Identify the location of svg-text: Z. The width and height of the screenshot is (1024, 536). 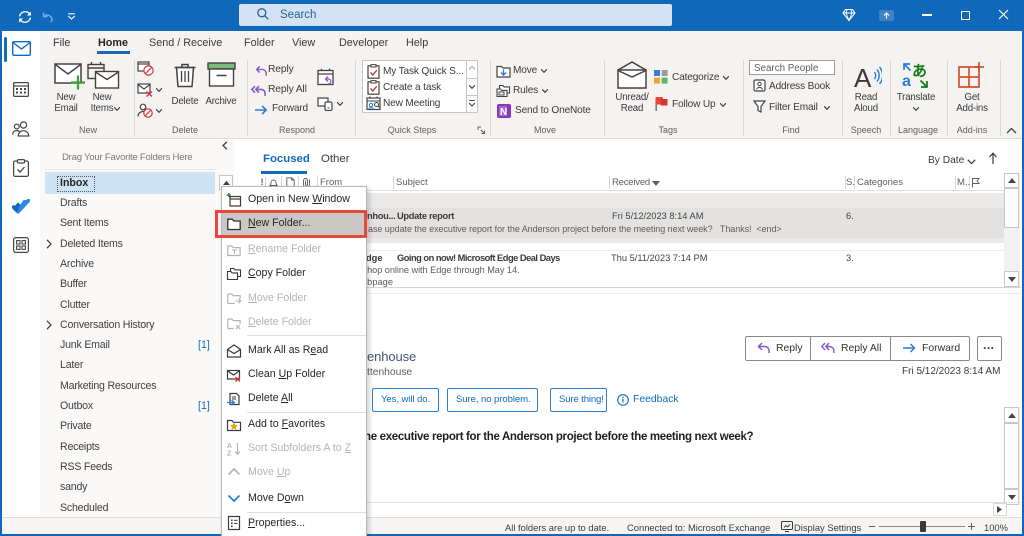
(229, 453).